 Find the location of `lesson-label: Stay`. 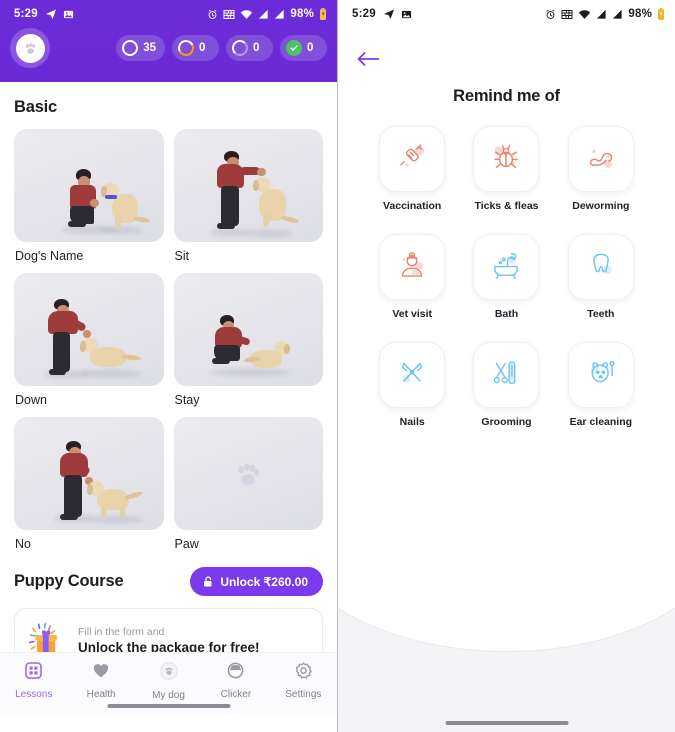

lesson-label: Stay is located at coordinates (187, 400).